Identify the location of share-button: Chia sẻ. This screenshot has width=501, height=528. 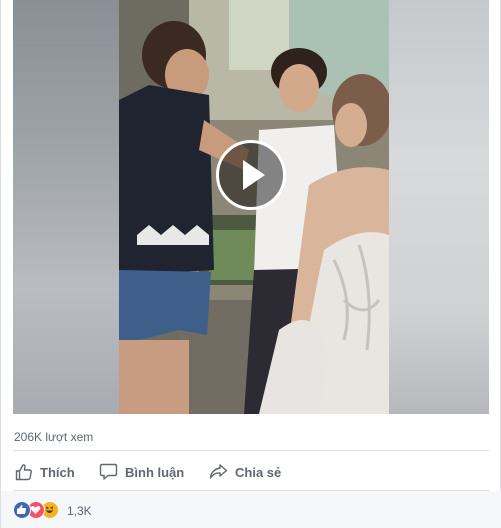
(245, 472).